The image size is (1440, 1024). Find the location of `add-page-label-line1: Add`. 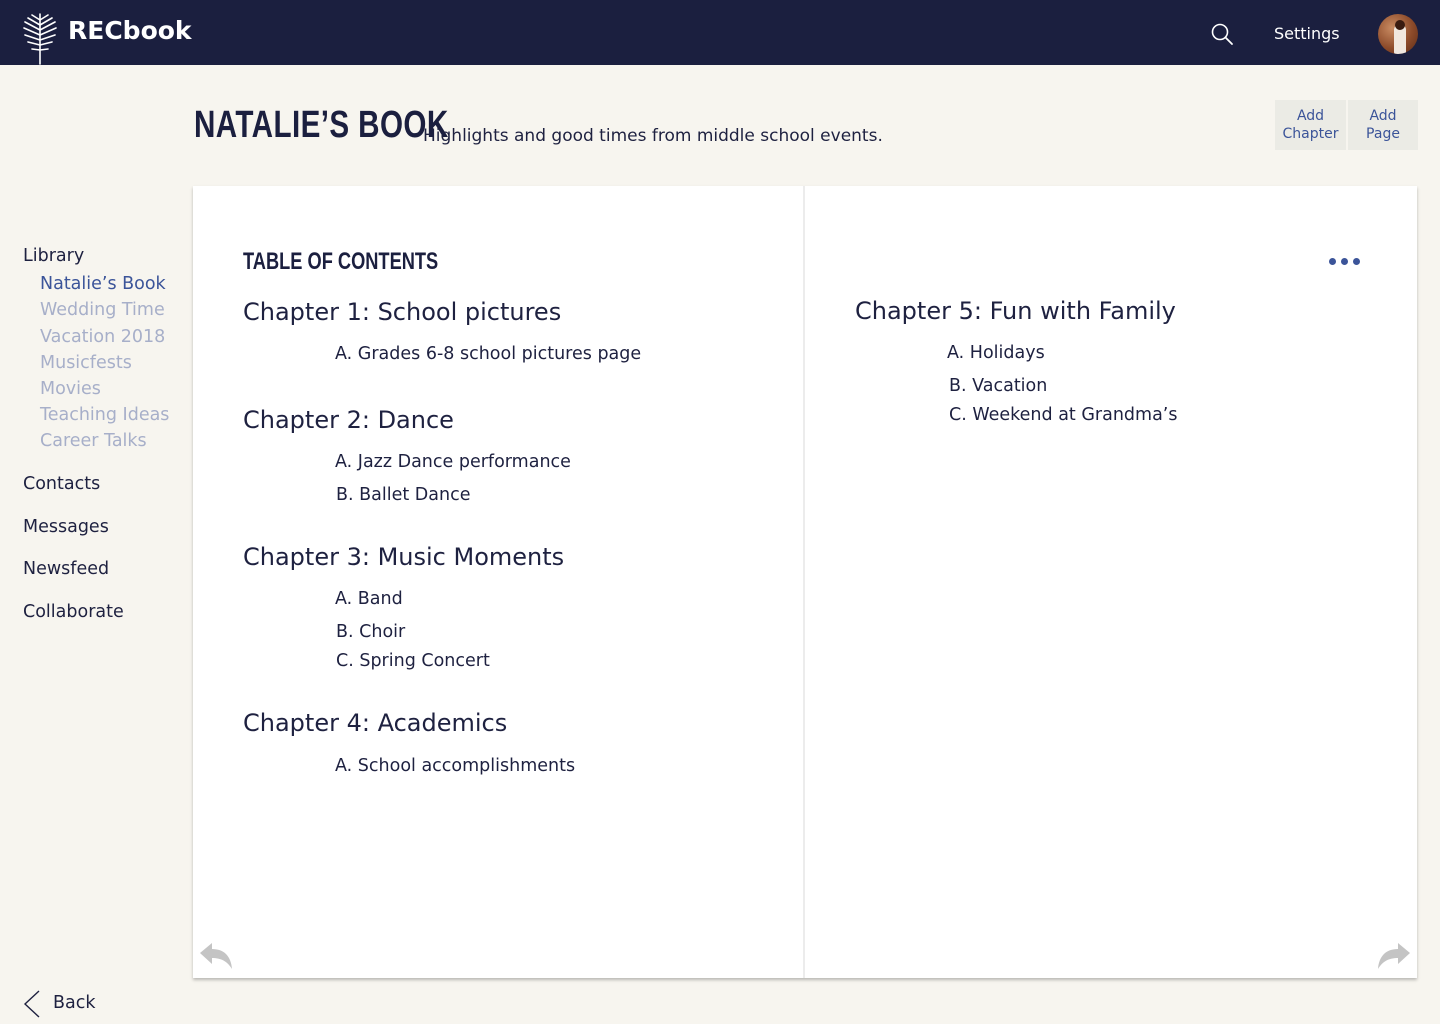

add-page-label-line1: Add is located at coordinates (1383, 116).